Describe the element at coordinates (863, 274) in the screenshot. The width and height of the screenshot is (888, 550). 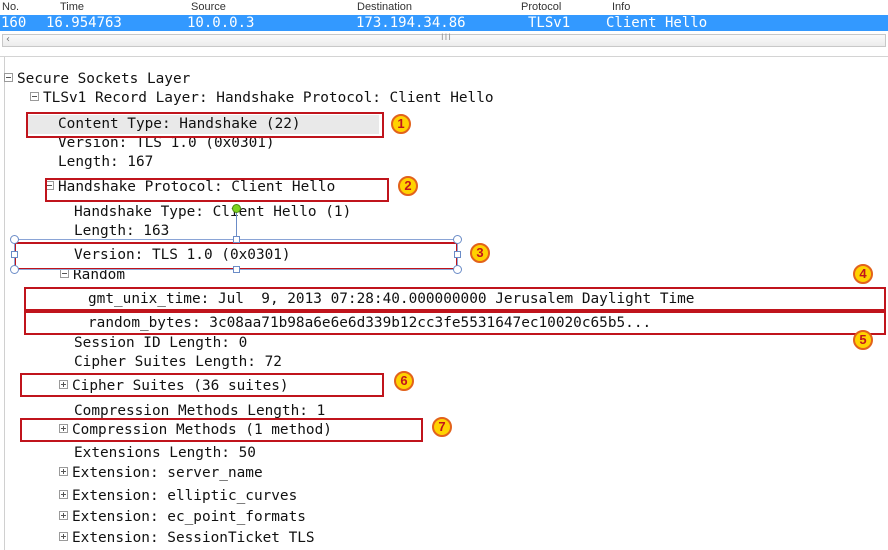
I see `badge-4: 4` at that location.